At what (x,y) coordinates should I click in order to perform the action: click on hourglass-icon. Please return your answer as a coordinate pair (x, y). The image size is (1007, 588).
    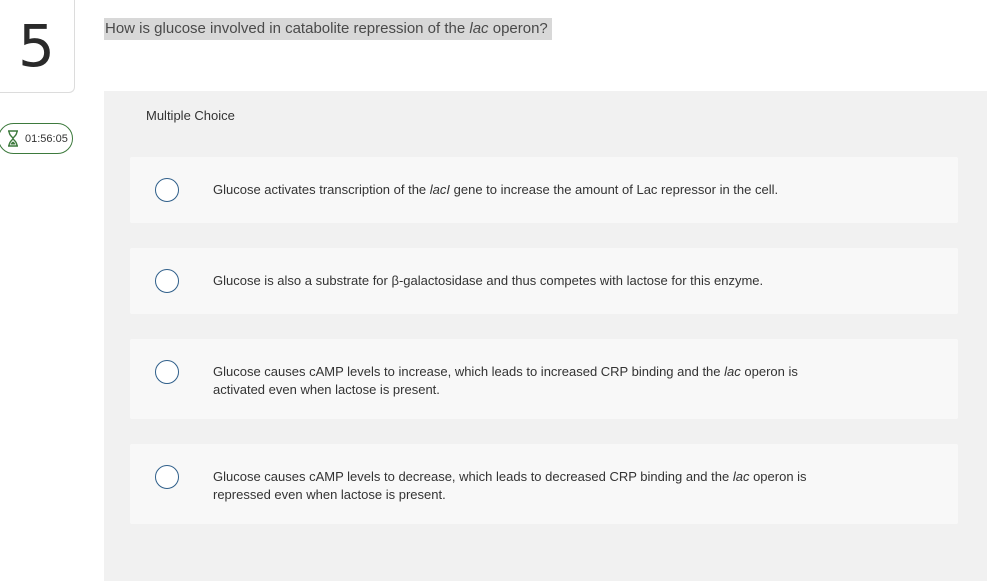
    Looking at the image, I should click on (13, 138).